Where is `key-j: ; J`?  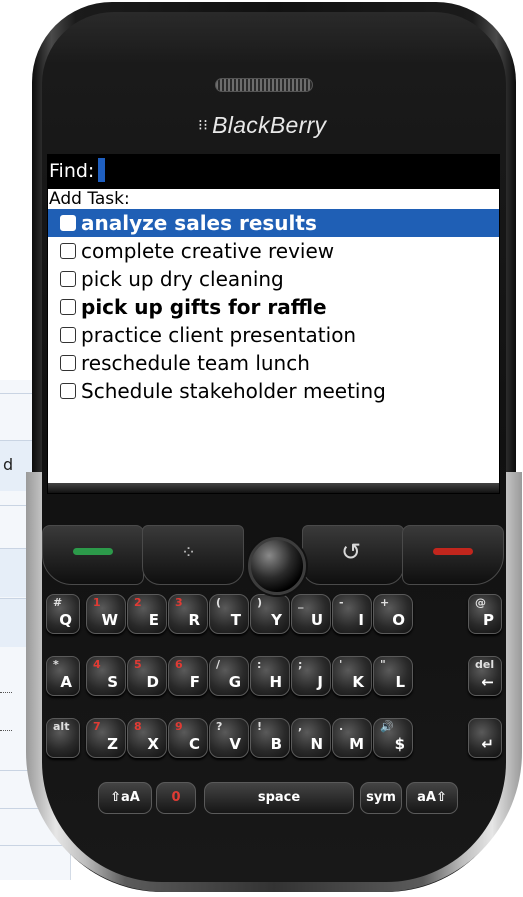 key-j: ; J is located at coordinates (311, 676).